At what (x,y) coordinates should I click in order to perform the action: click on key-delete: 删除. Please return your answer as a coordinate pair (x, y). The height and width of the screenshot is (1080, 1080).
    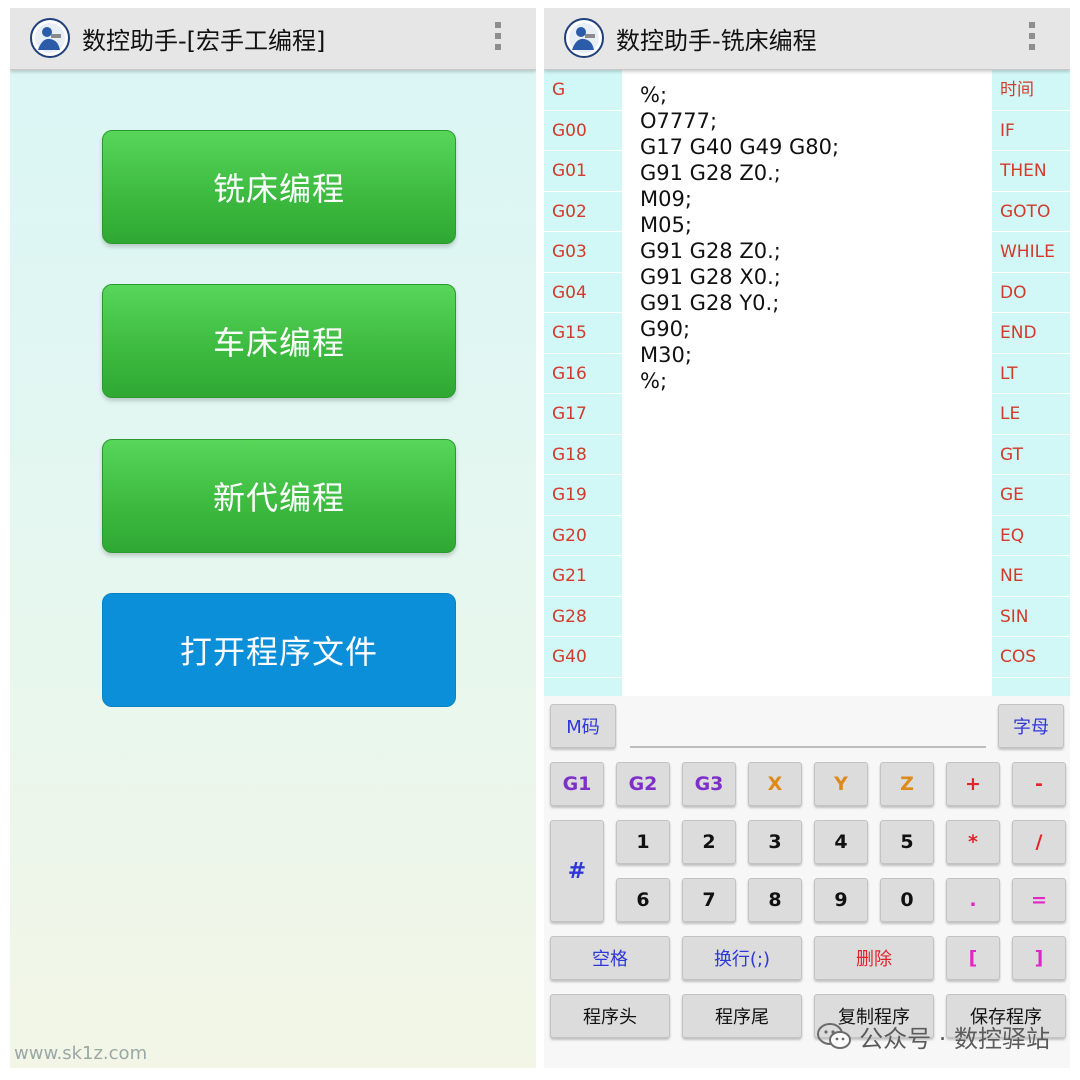
    Looking at the image, I should click on (874, 958).